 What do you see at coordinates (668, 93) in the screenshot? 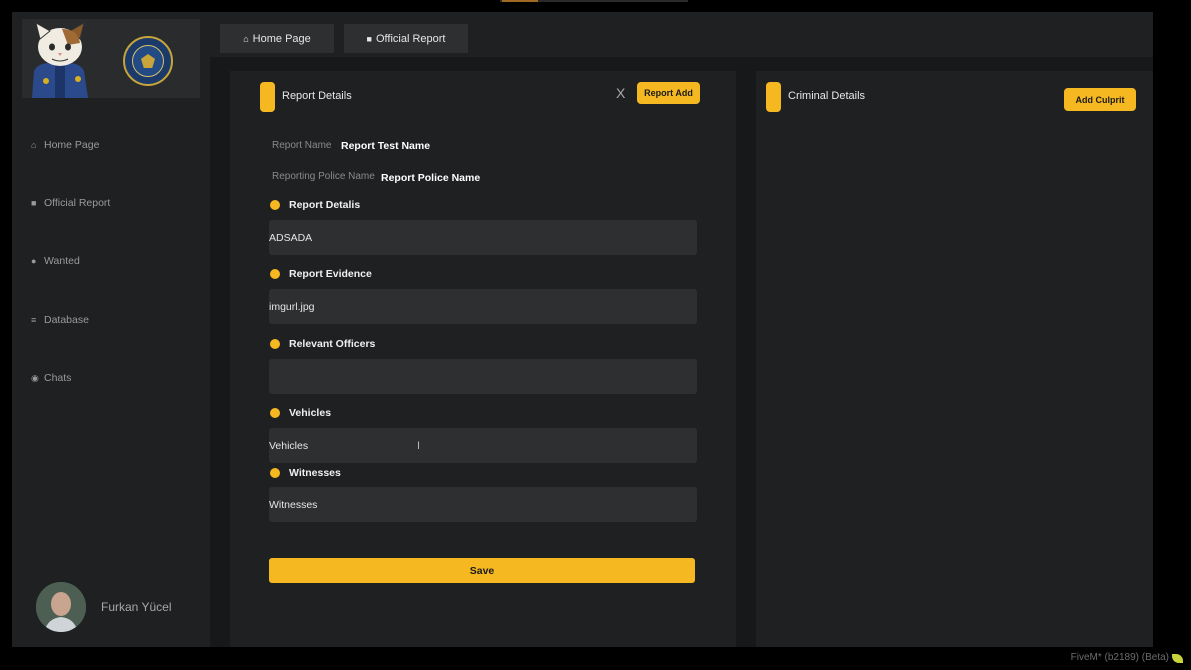
I see `report-add-button: Report Add` at bounding box center [668, 93].